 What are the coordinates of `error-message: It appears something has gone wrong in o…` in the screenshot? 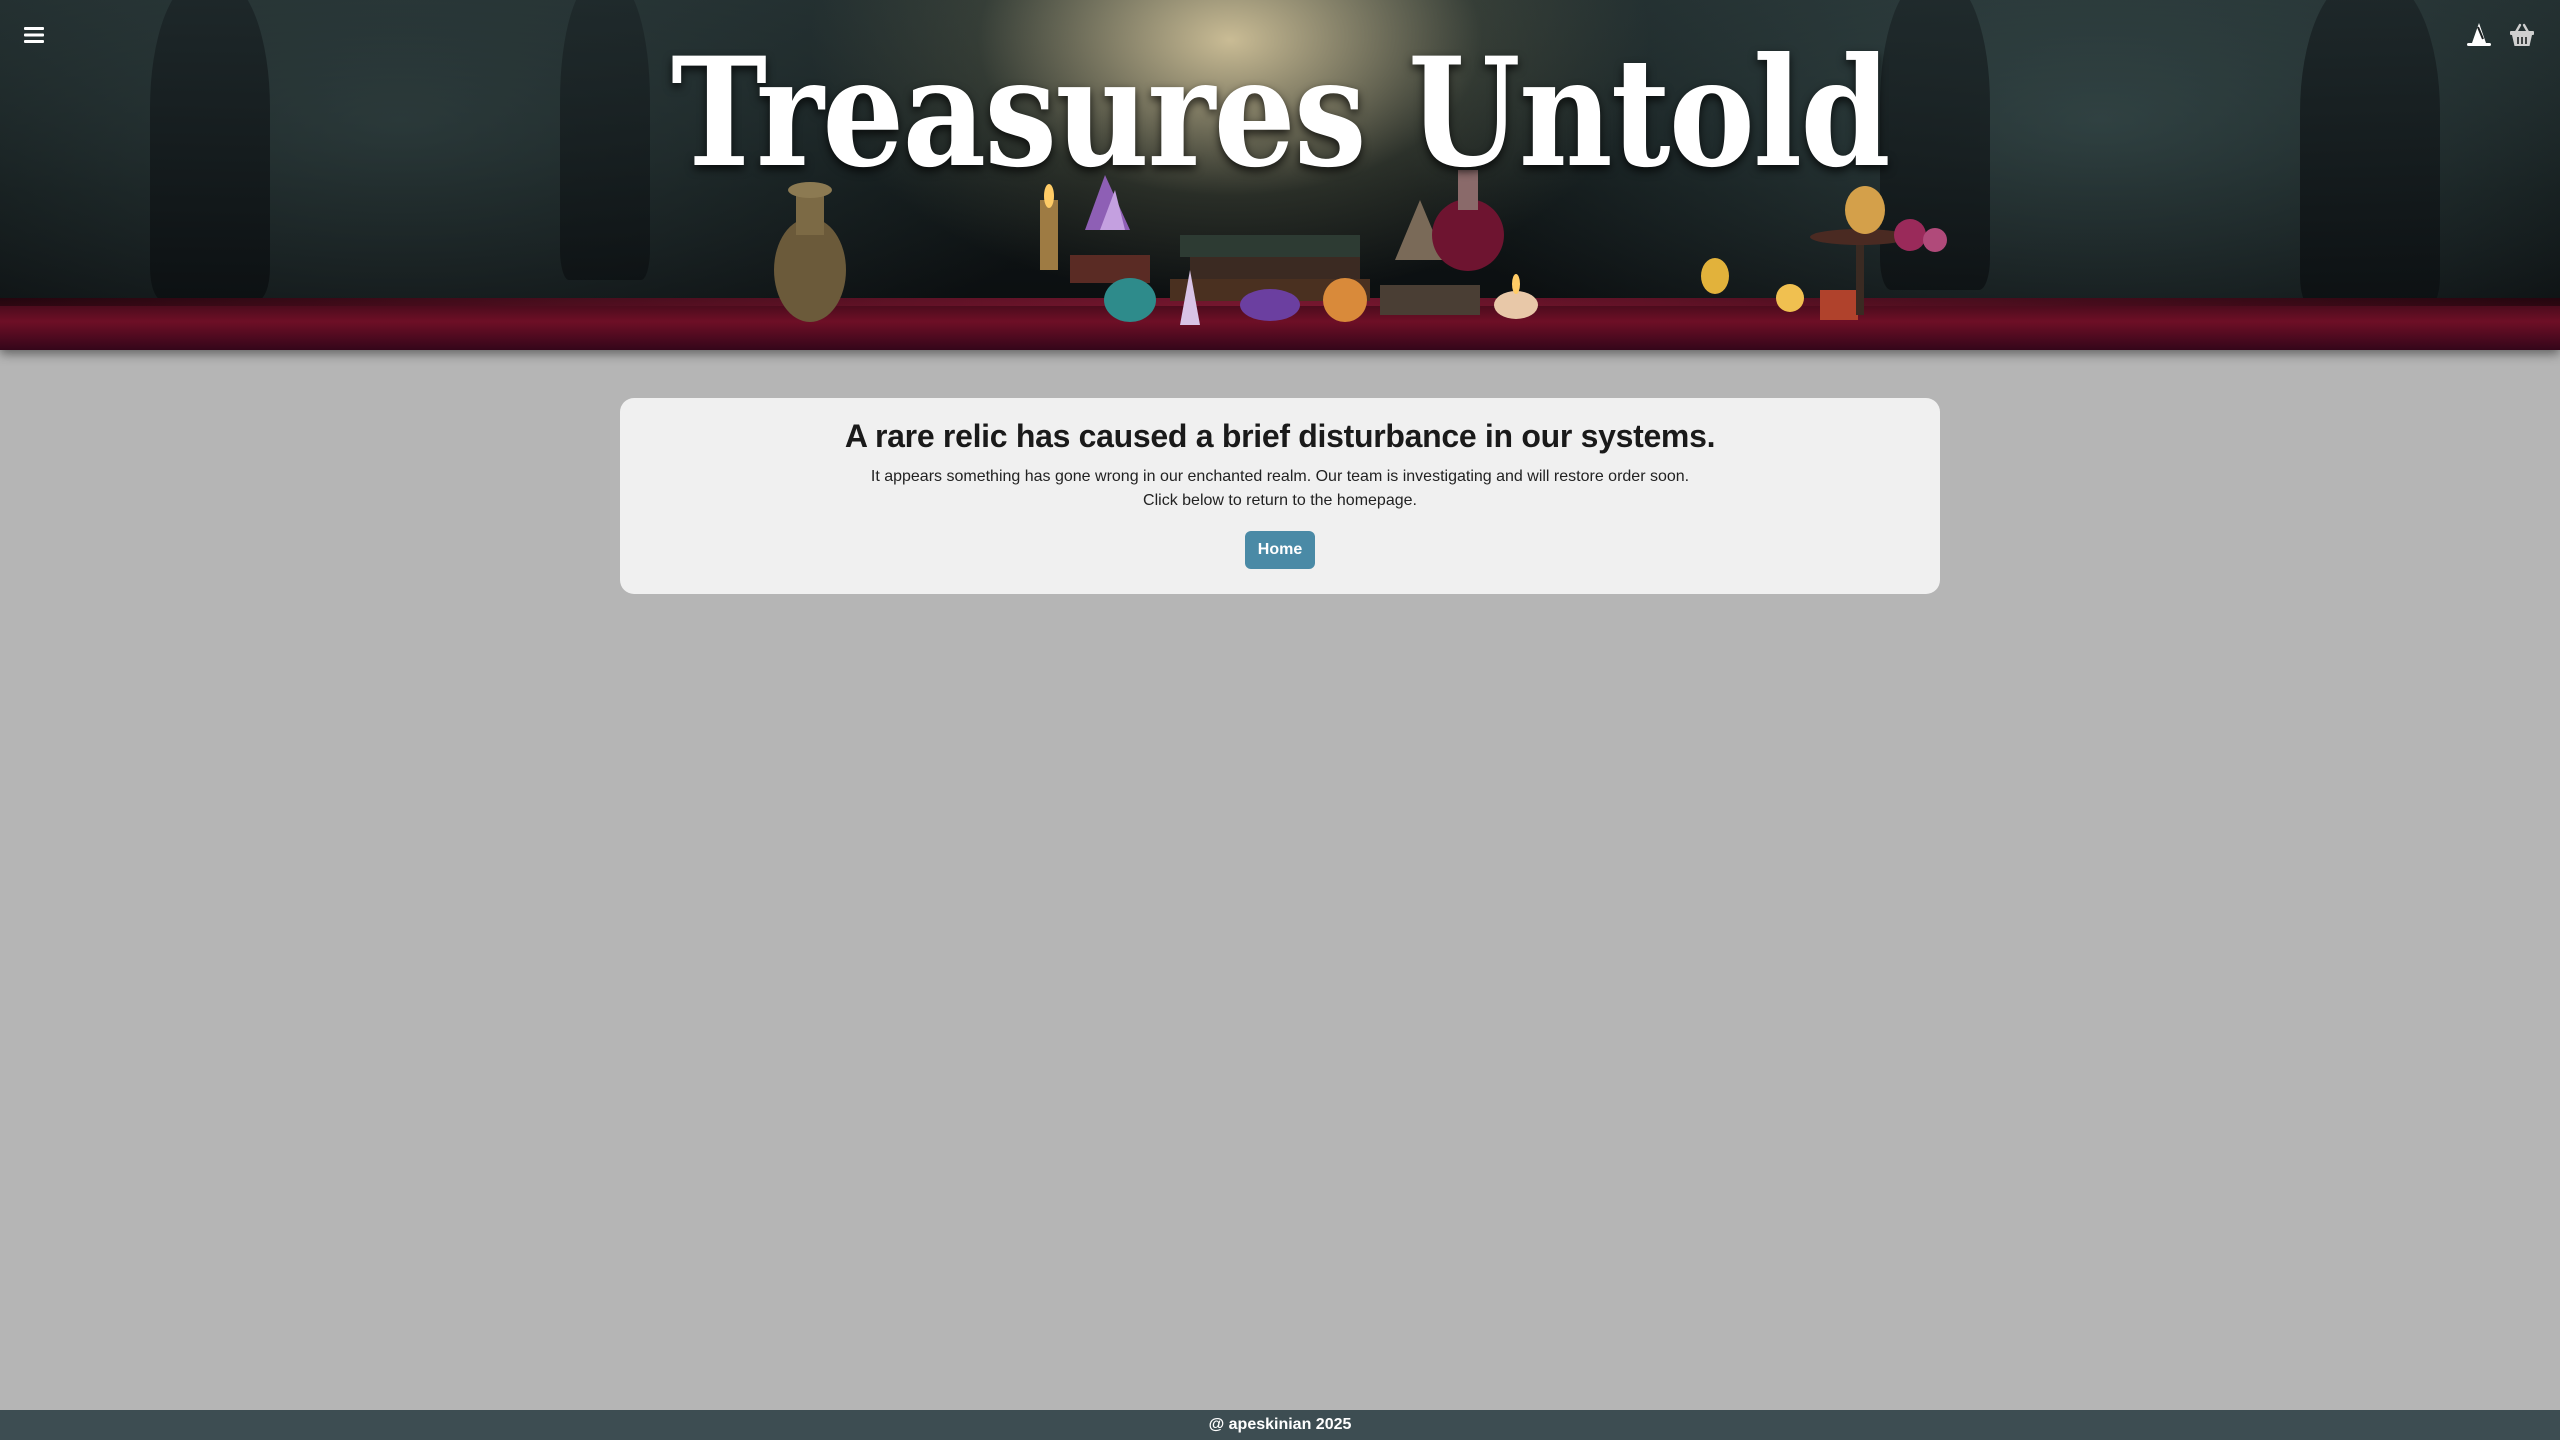 It's located at (1280, 476).